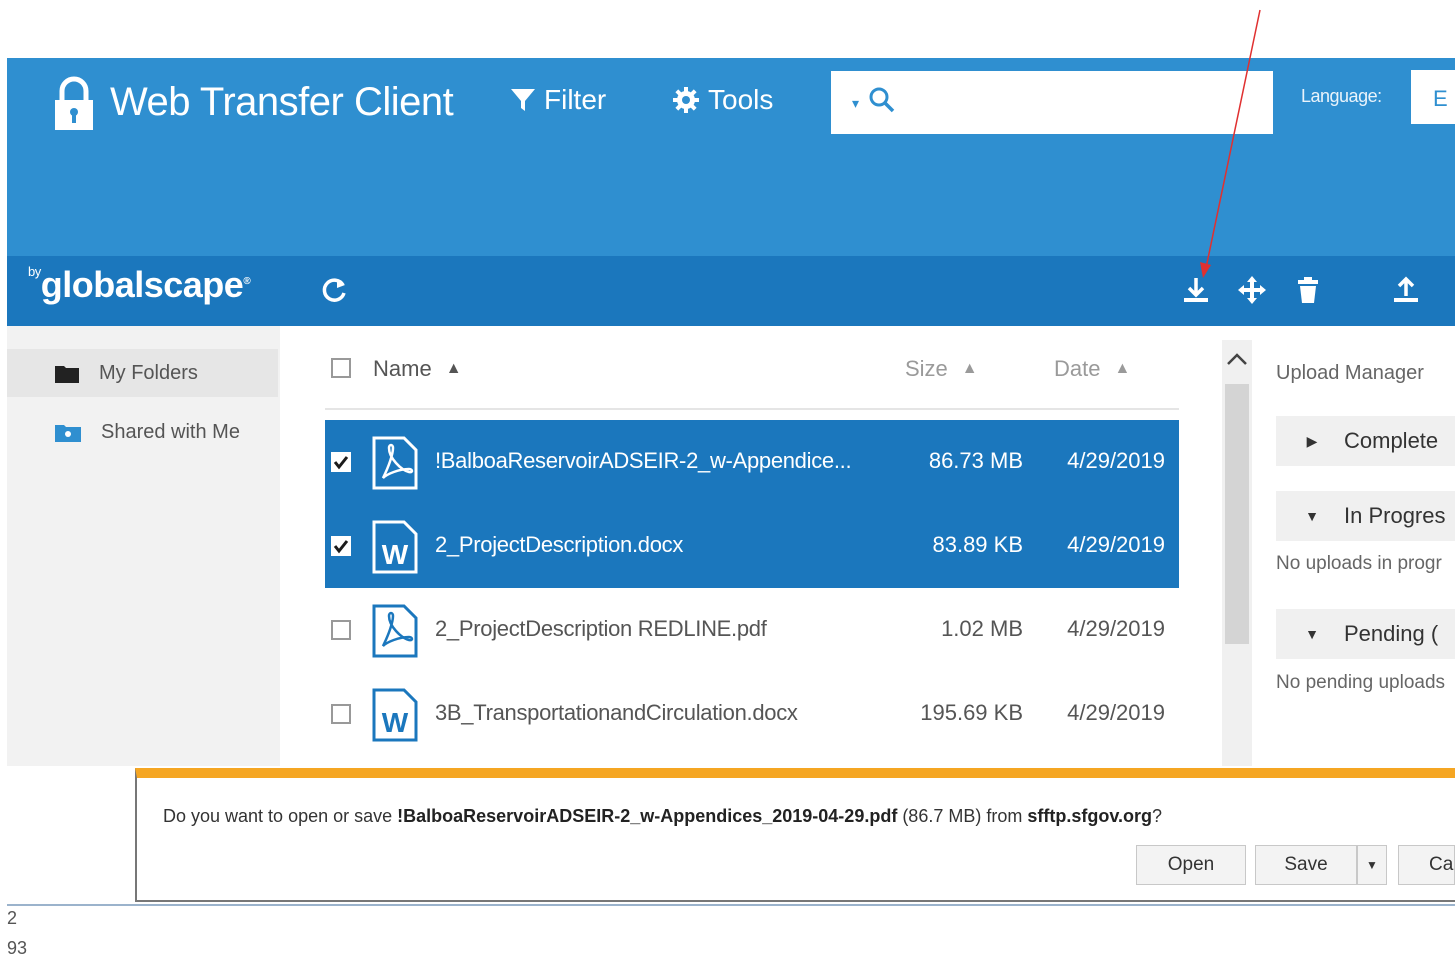 This screenshot has width=1455, height=960. Describe the element at coordinates (575, 99) in the screenshot. I see `filter-label: Filter` at that location.